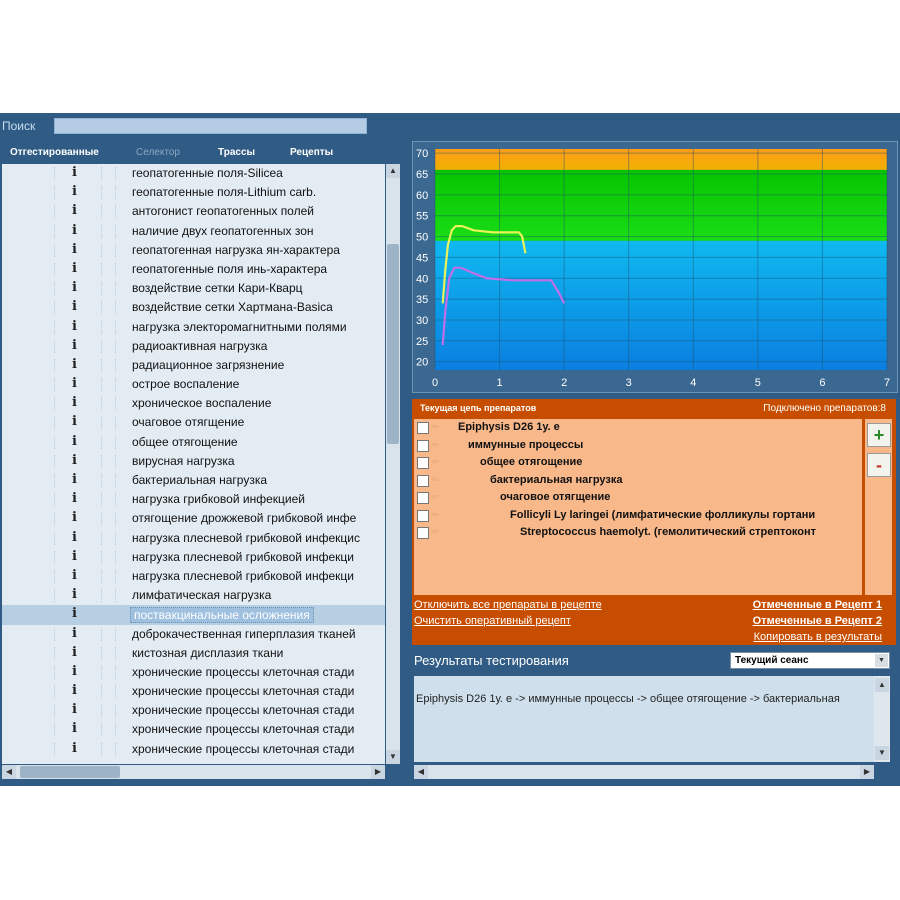  I want to click on results-vertical-scrollbar: ▲ ▼, so click(882, 719).